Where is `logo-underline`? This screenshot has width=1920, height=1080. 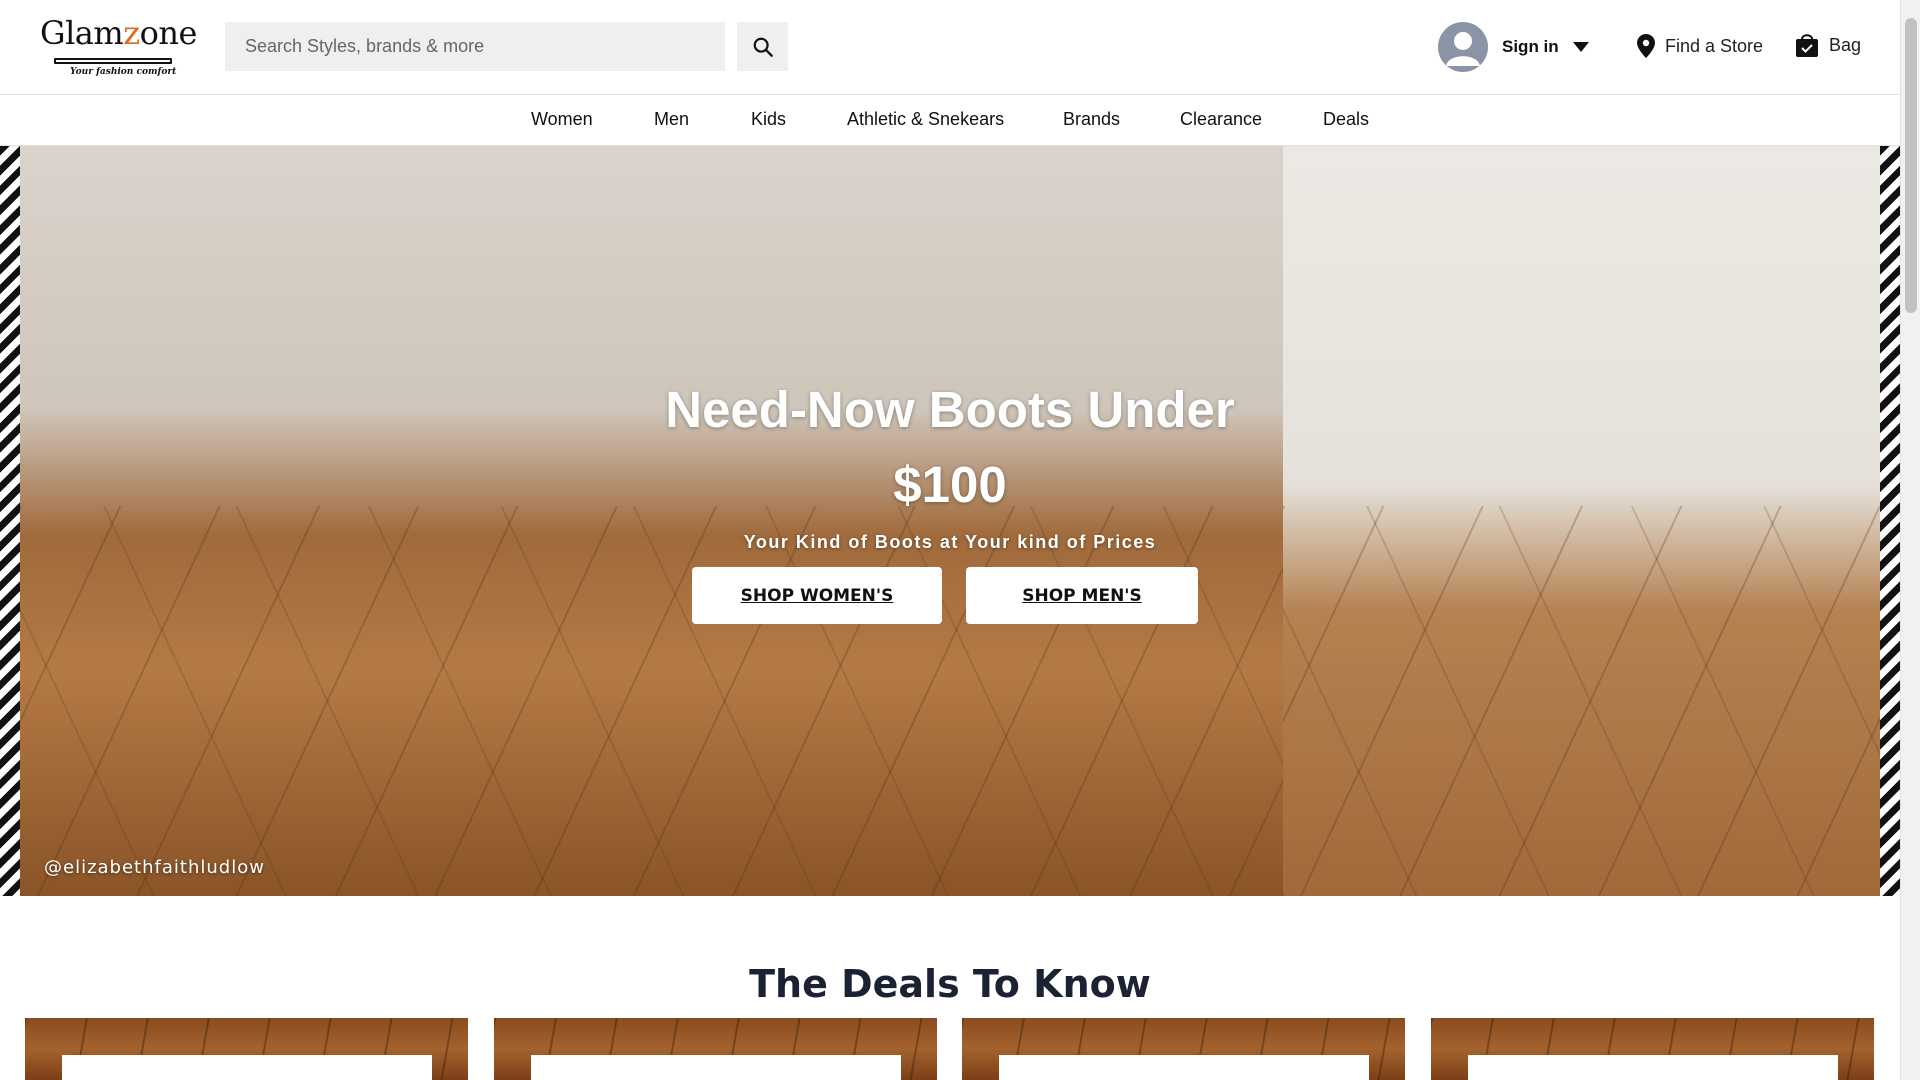
logo-underline is located at coordinates (113, 61).